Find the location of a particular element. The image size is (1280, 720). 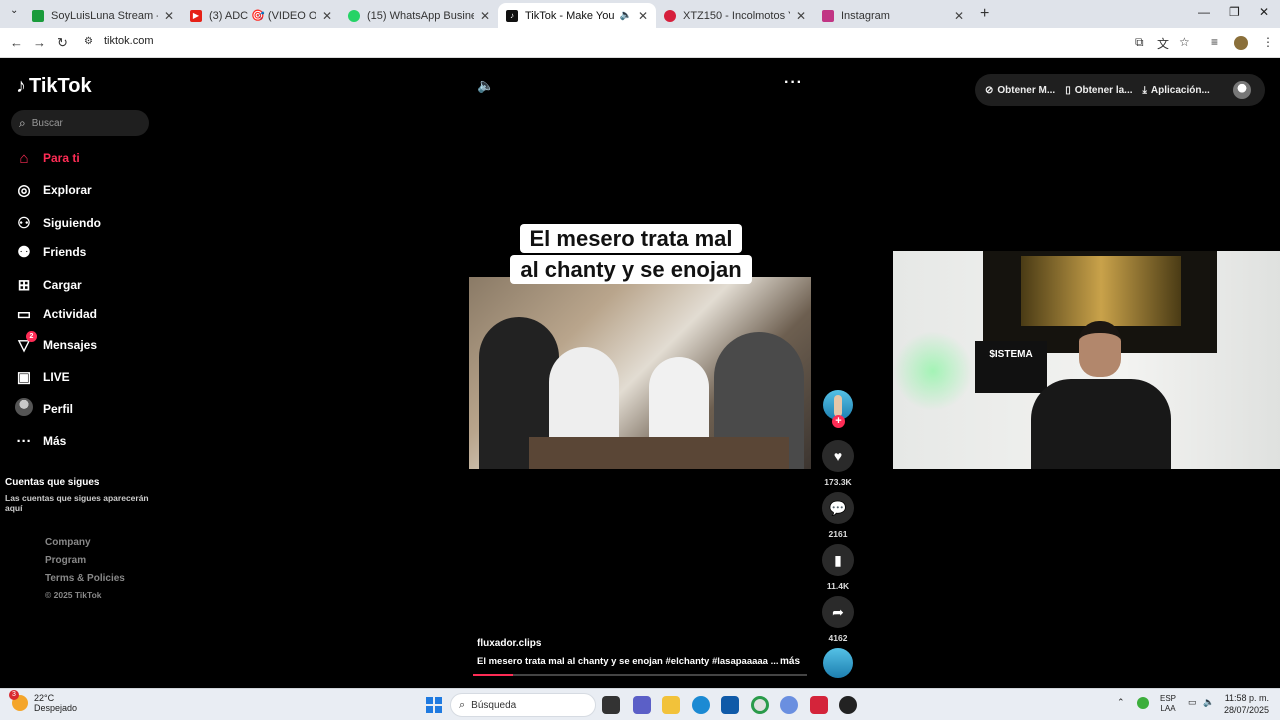

back-icon: ← is located at coordinates (16, 42).